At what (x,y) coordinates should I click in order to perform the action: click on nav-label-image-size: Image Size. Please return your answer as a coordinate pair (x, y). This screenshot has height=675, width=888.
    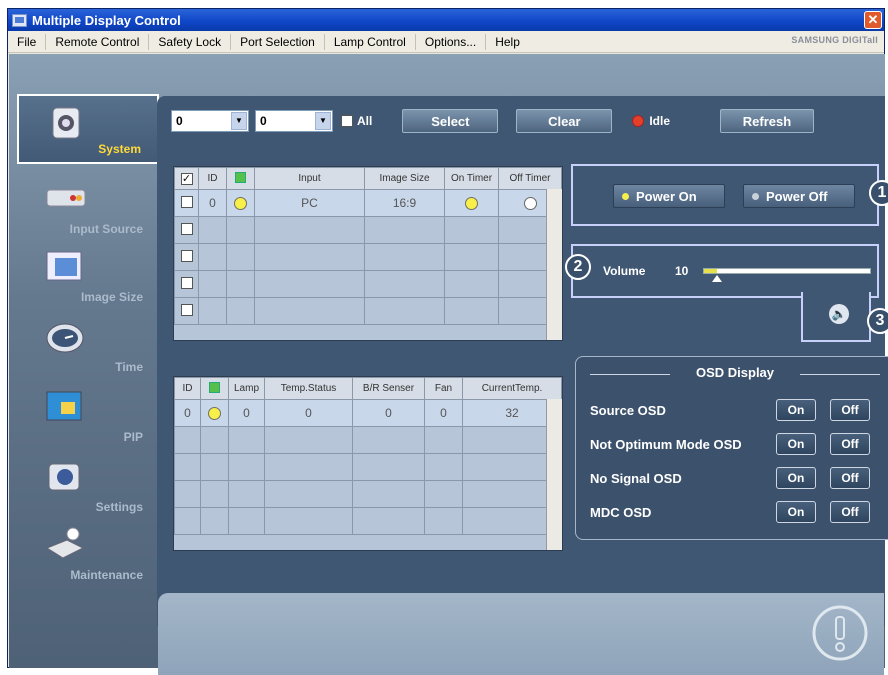
    Looking at the image, I should click on (111, 297).